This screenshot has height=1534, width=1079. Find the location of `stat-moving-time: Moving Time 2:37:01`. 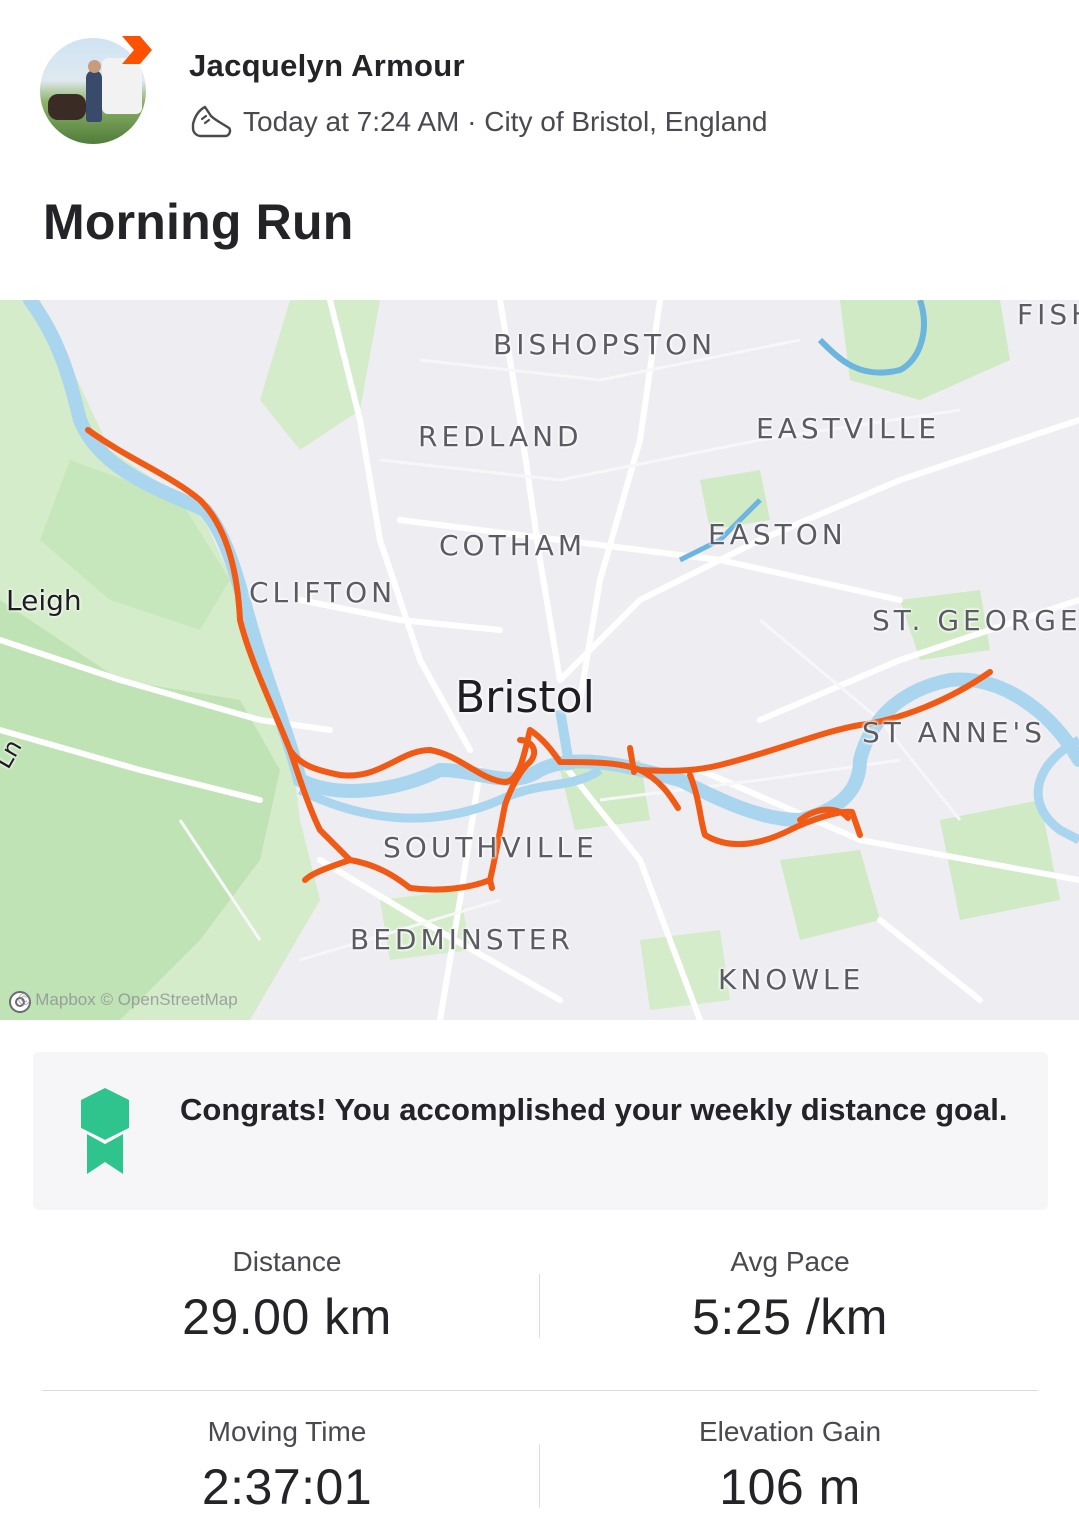

stat-moving-time: Moving Time 2:37:01 is located at coordinates (287, 1466).